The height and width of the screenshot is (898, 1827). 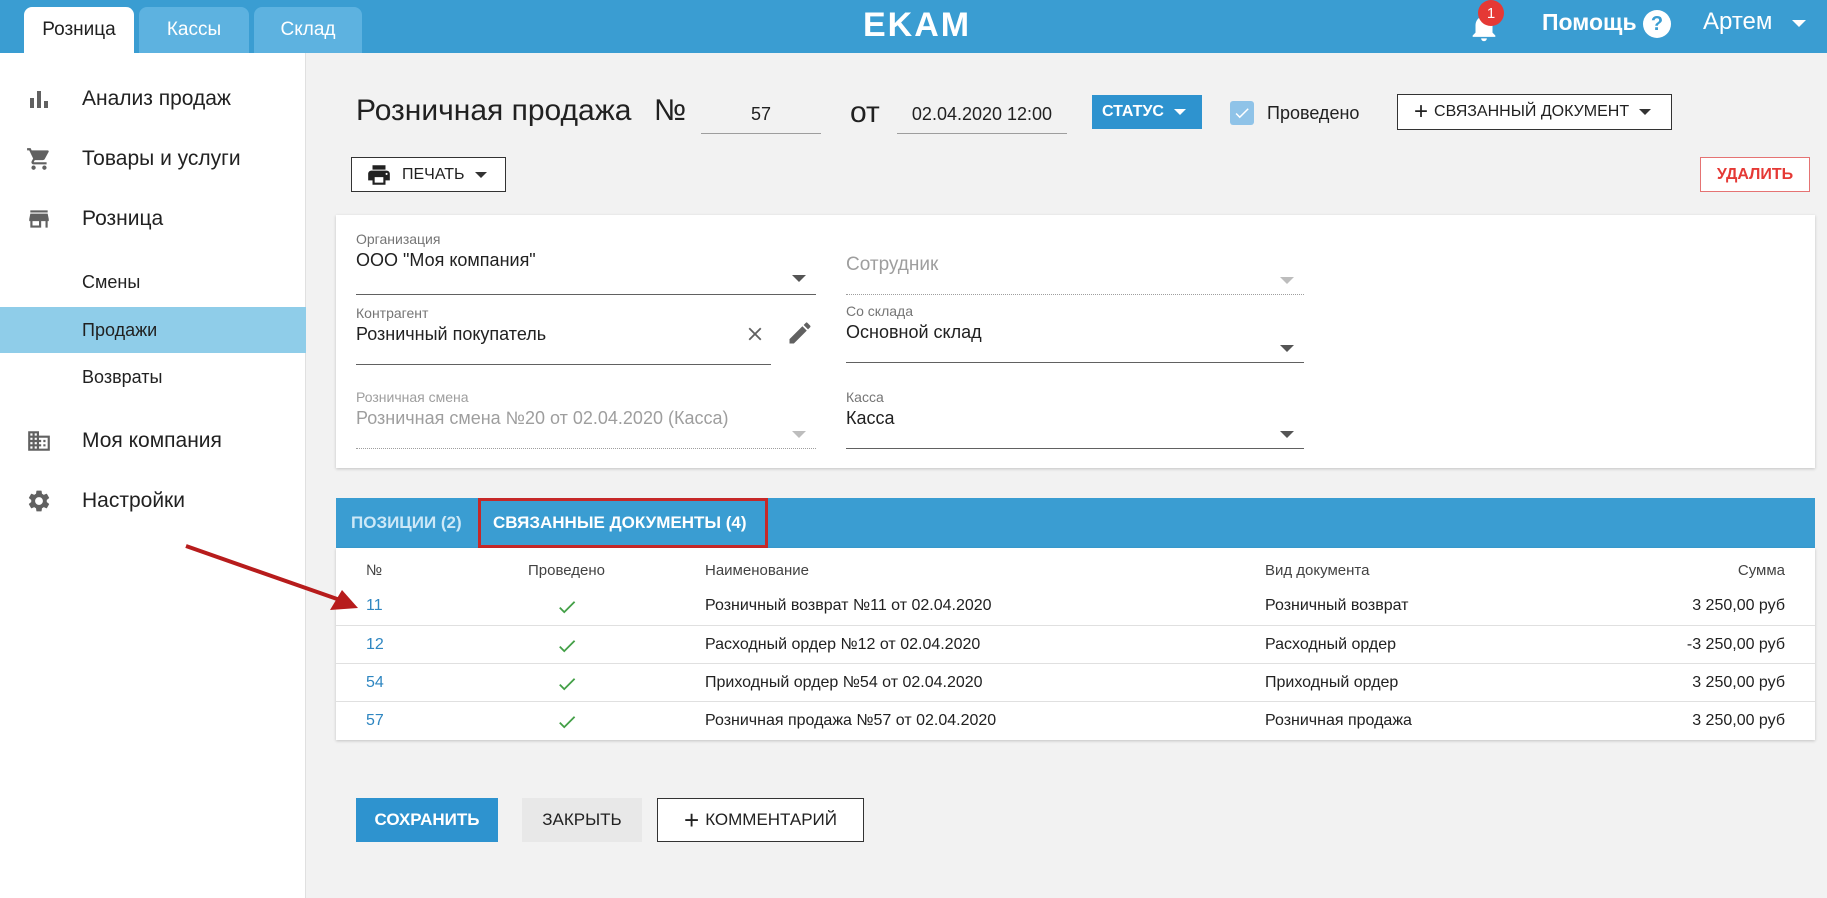 I want to click on posted-checkbox, so click(x=1242, y=113).